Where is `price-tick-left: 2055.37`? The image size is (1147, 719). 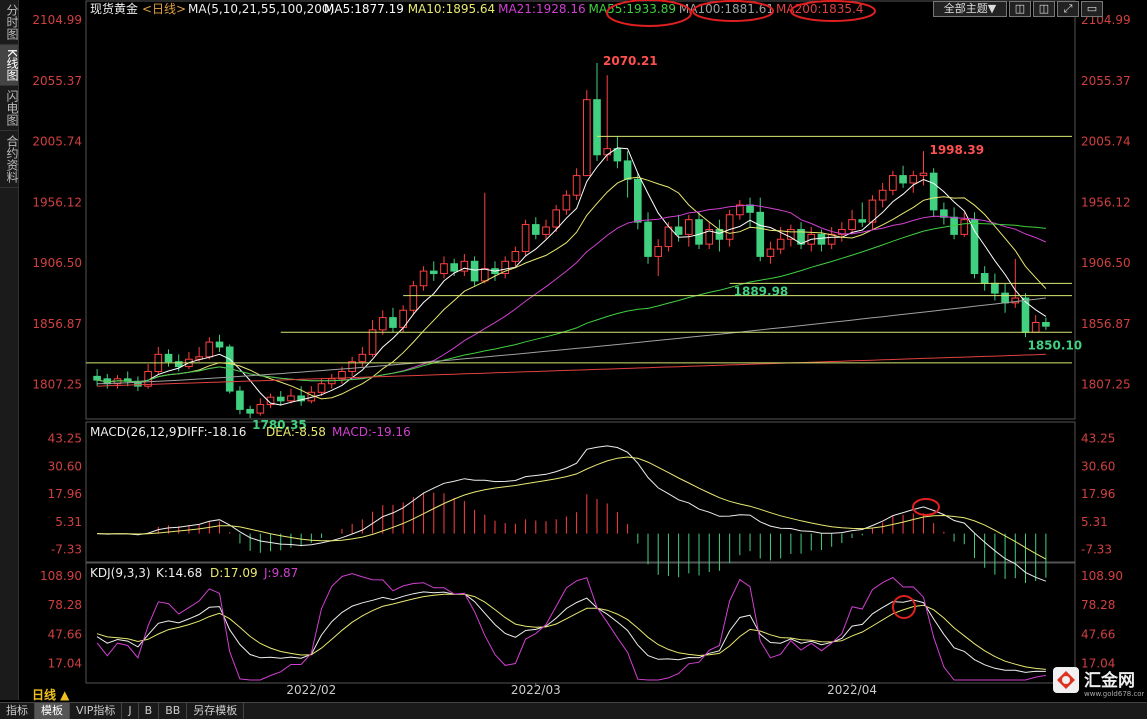
price-tick-left: 2055.37 is located at coordinates (57, 81).